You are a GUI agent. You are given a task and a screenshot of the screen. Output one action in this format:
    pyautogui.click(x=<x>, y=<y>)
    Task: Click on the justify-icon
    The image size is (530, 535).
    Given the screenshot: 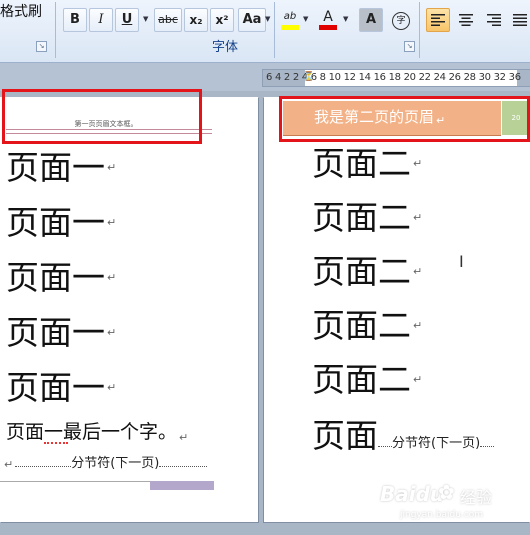 What is the action you would take?
    pyautogui.click(x=520, y=20)
    